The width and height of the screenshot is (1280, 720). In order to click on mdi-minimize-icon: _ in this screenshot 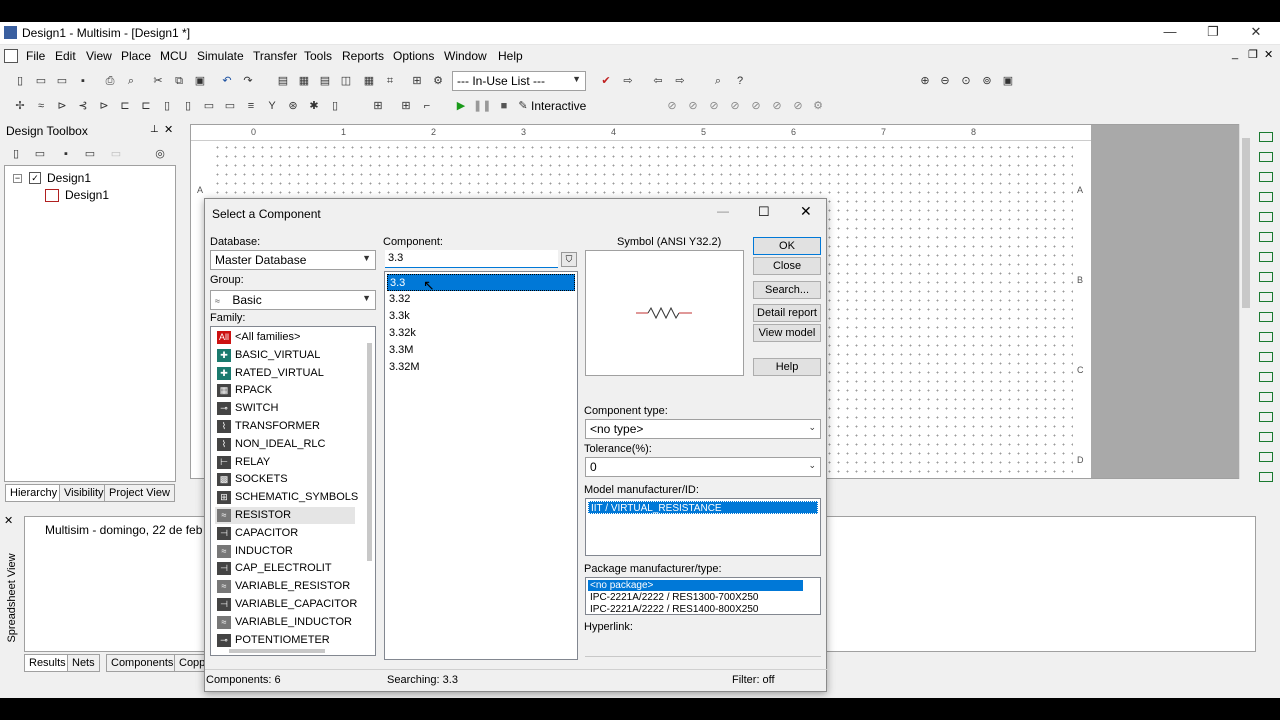, I will do `click(1235, 54)`.